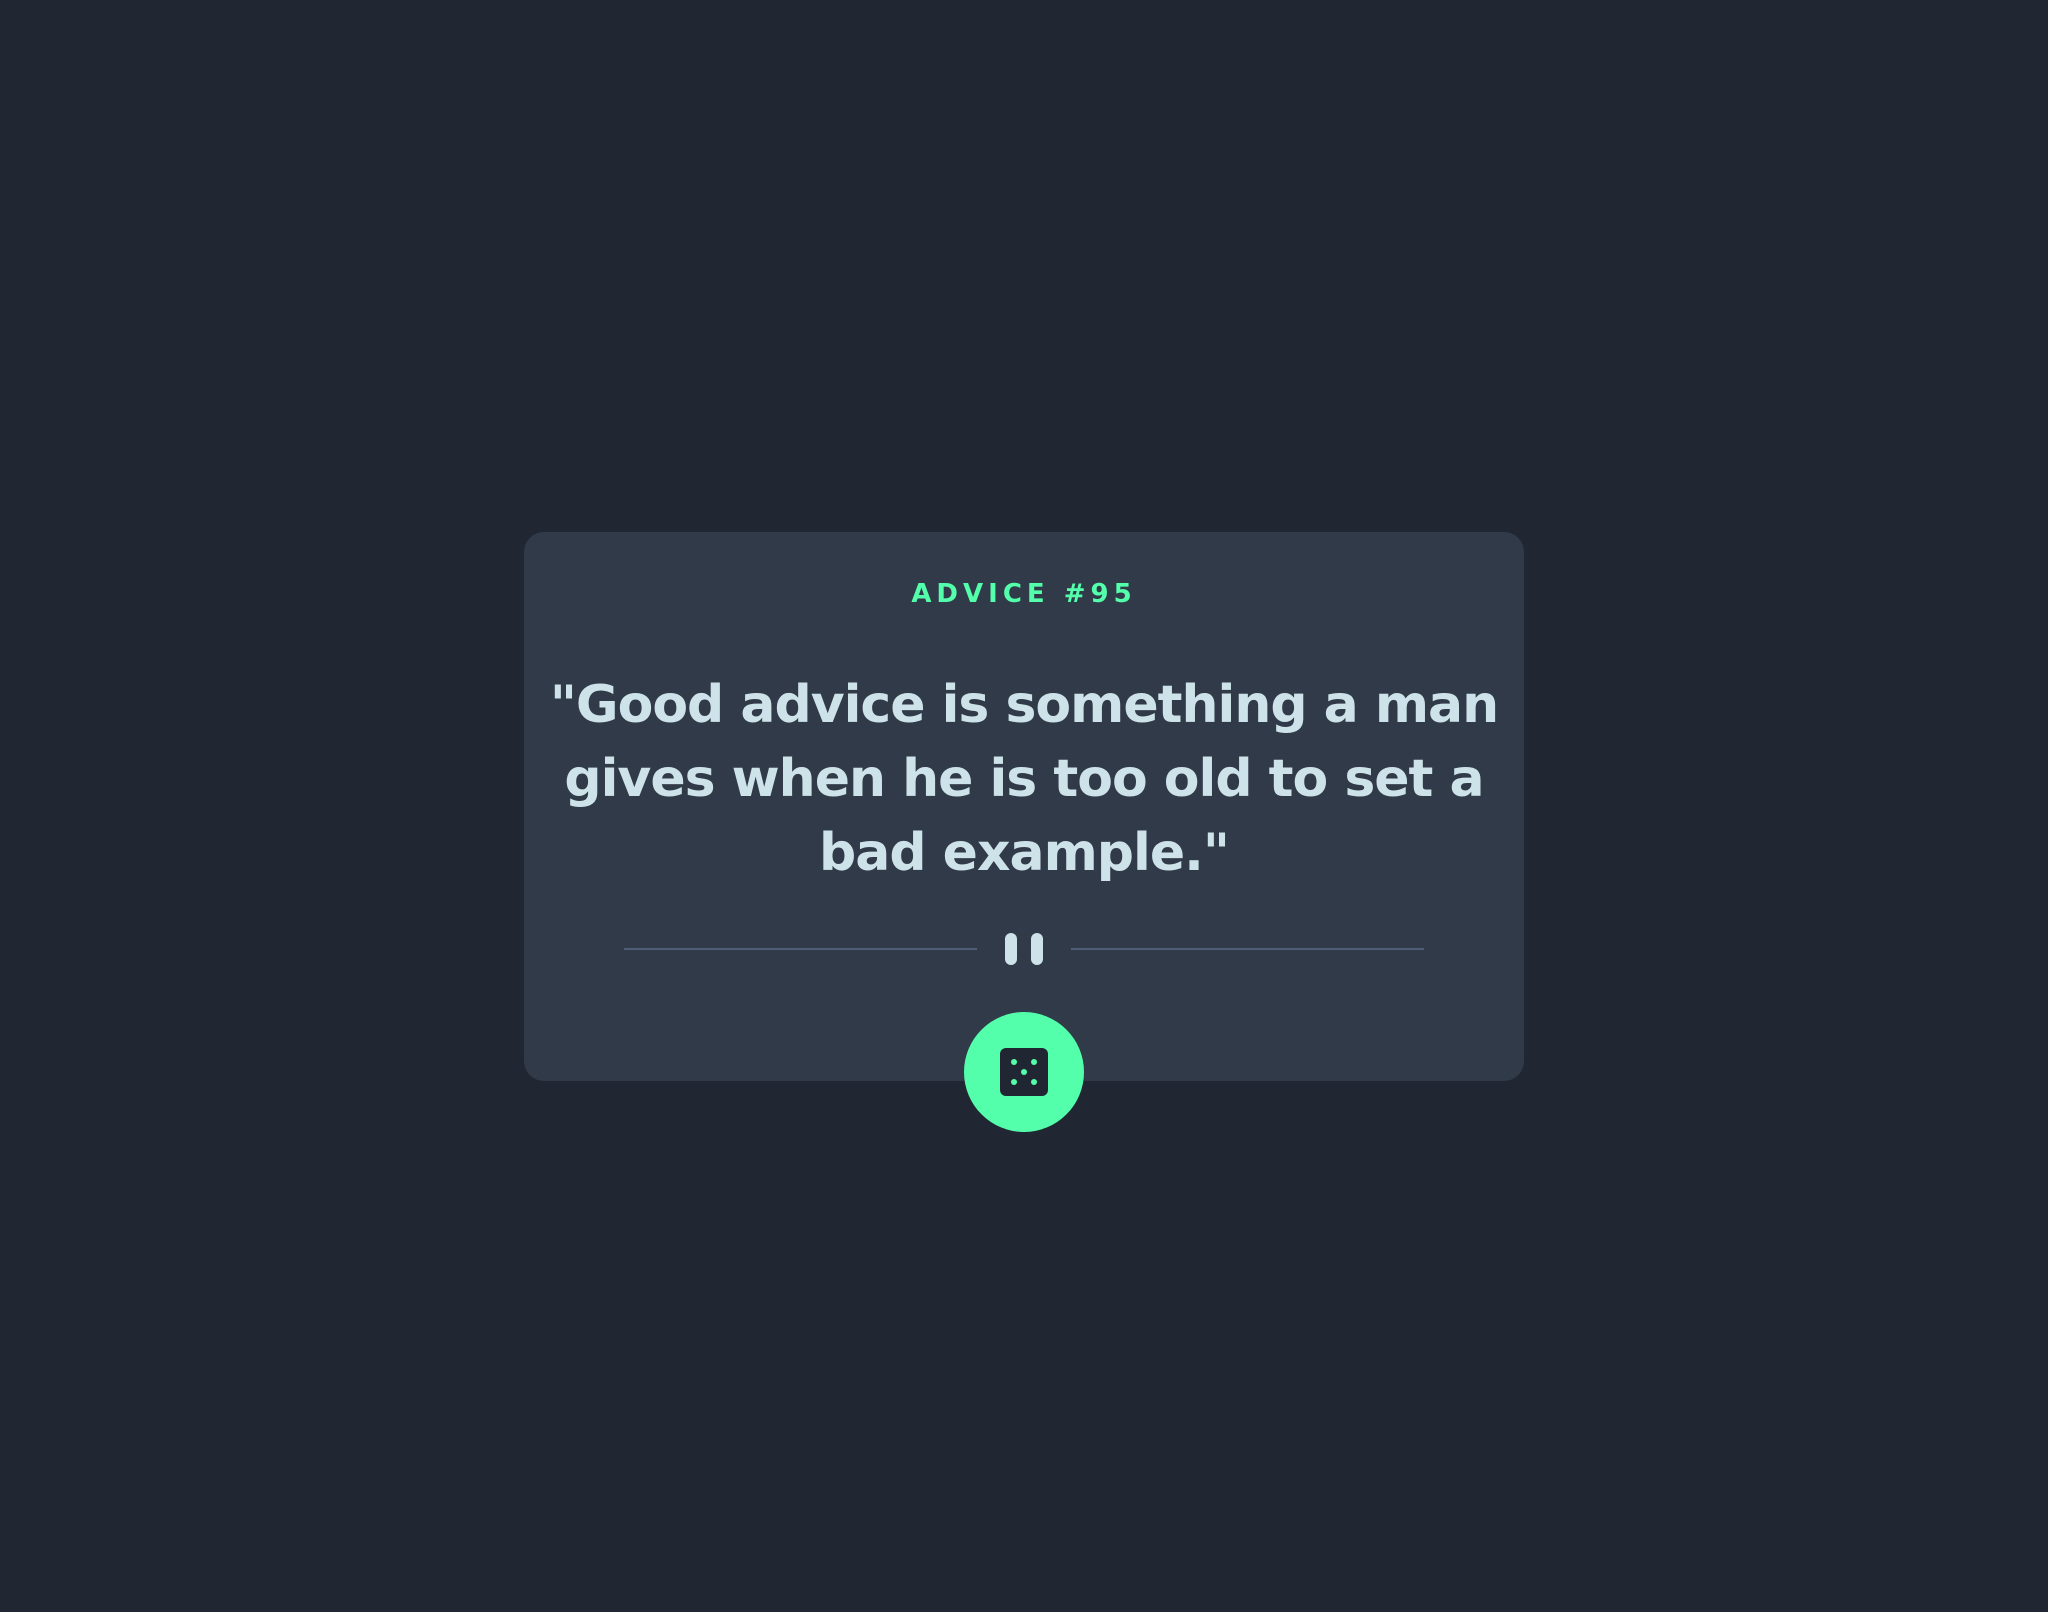 The width and height of the screenshot is (2048, 1612). I want to click on divider, so click(1024, 949).